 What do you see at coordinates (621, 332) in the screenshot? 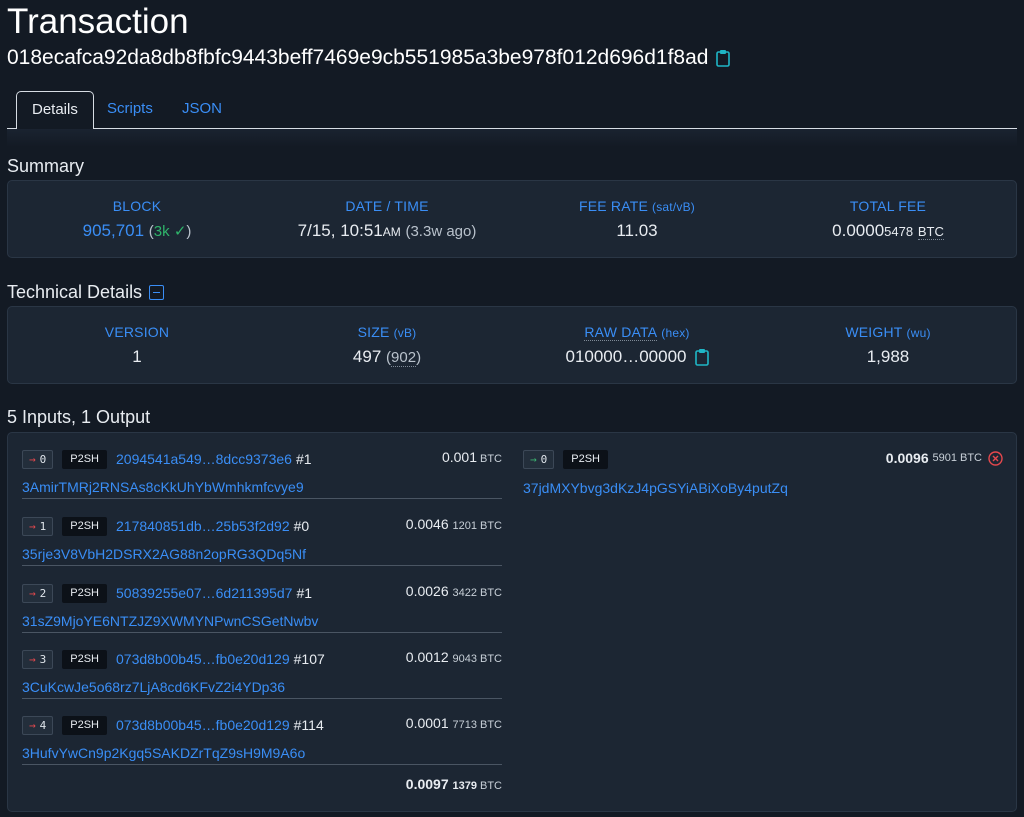
I see `raw-data-label-text: RAW DATA` at bounding box center [621, 332].